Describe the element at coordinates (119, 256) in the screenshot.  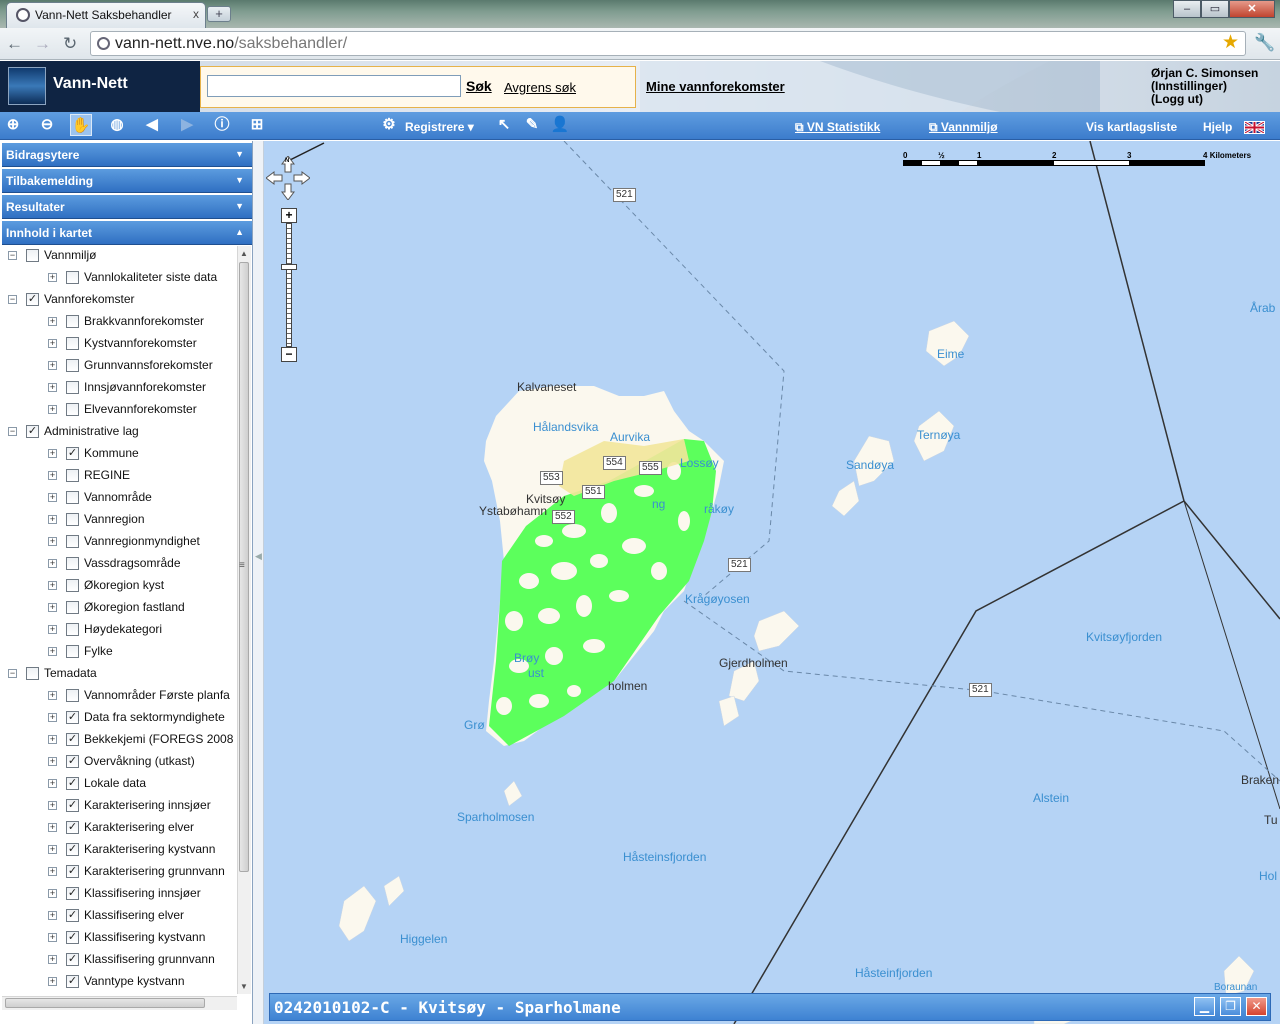
I see `layer-tree-item: − Vannmiljø` at that location.